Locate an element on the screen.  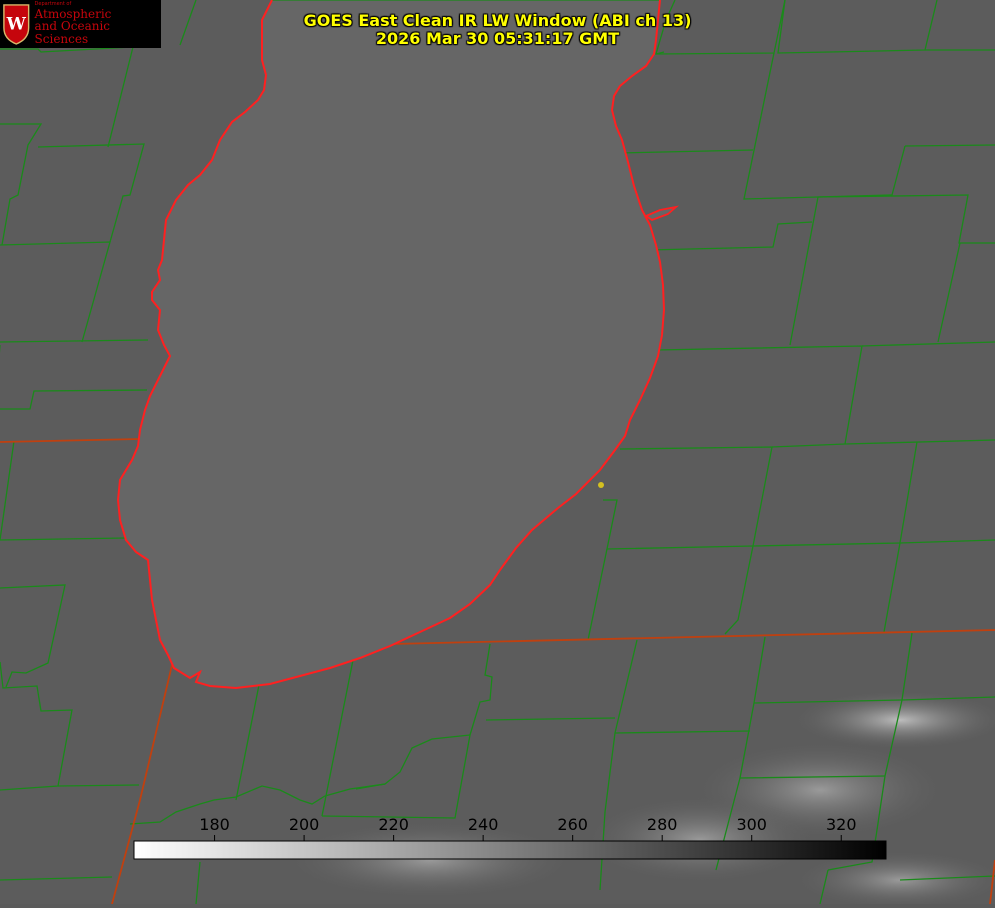
colorbar-tick-label: 300 is located at coordinates (751, 824).